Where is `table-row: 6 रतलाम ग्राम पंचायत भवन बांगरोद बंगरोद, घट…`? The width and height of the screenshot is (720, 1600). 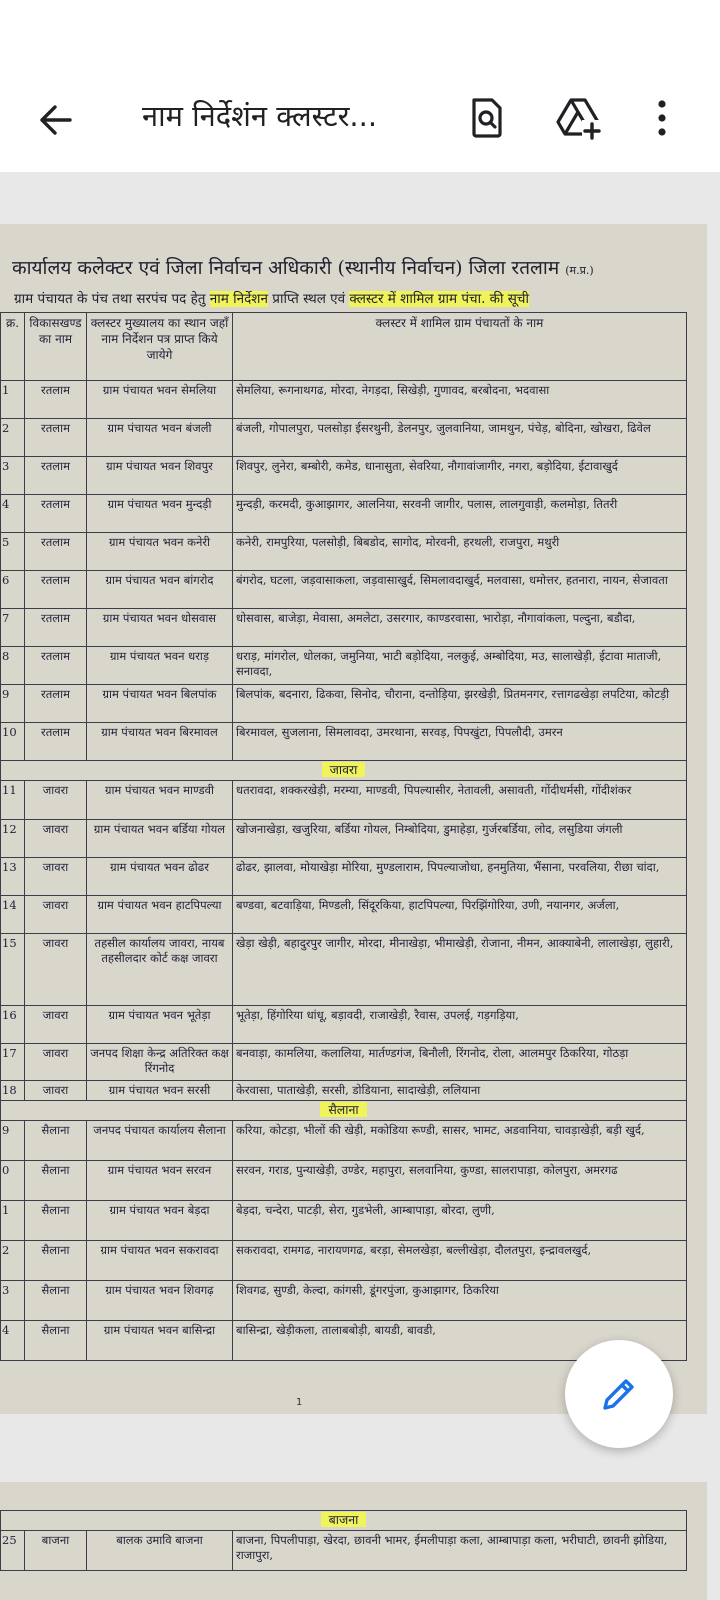
table-row: 6 रतलाम ग्राम पंचायत भवन बांगरोद बंगरोद, घट… is located at coordinates (343, 589).